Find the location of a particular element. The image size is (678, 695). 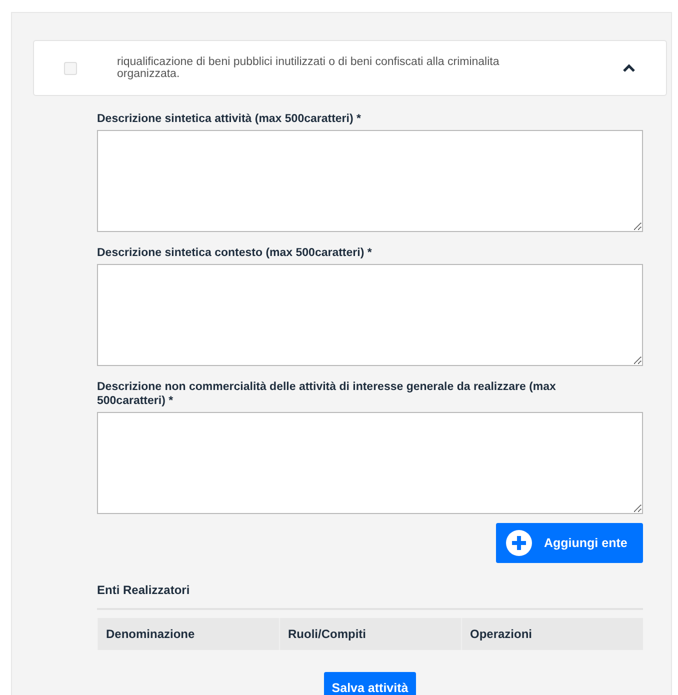

plus-icon is located at coordinates (519, 543).